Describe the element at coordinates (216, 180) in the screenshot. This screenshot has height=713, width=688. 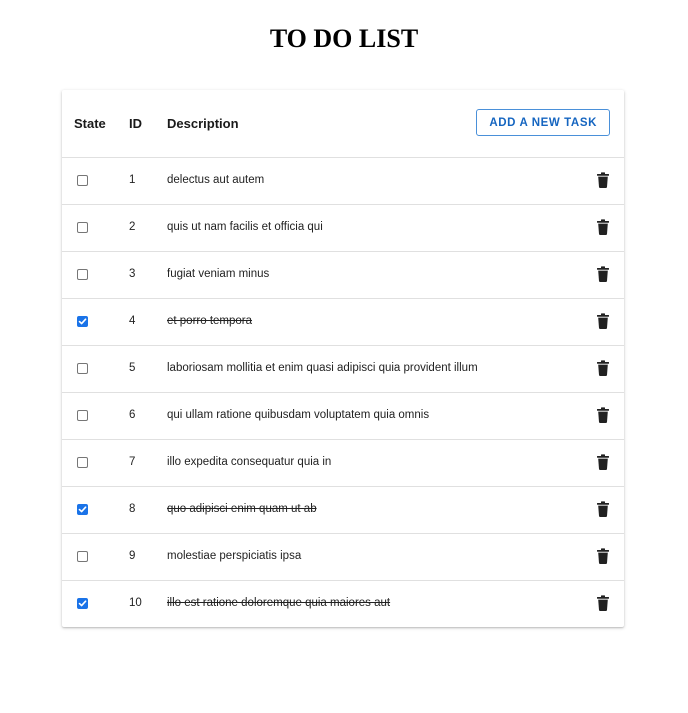
I see `task-description: delectus aut autem` at that location.